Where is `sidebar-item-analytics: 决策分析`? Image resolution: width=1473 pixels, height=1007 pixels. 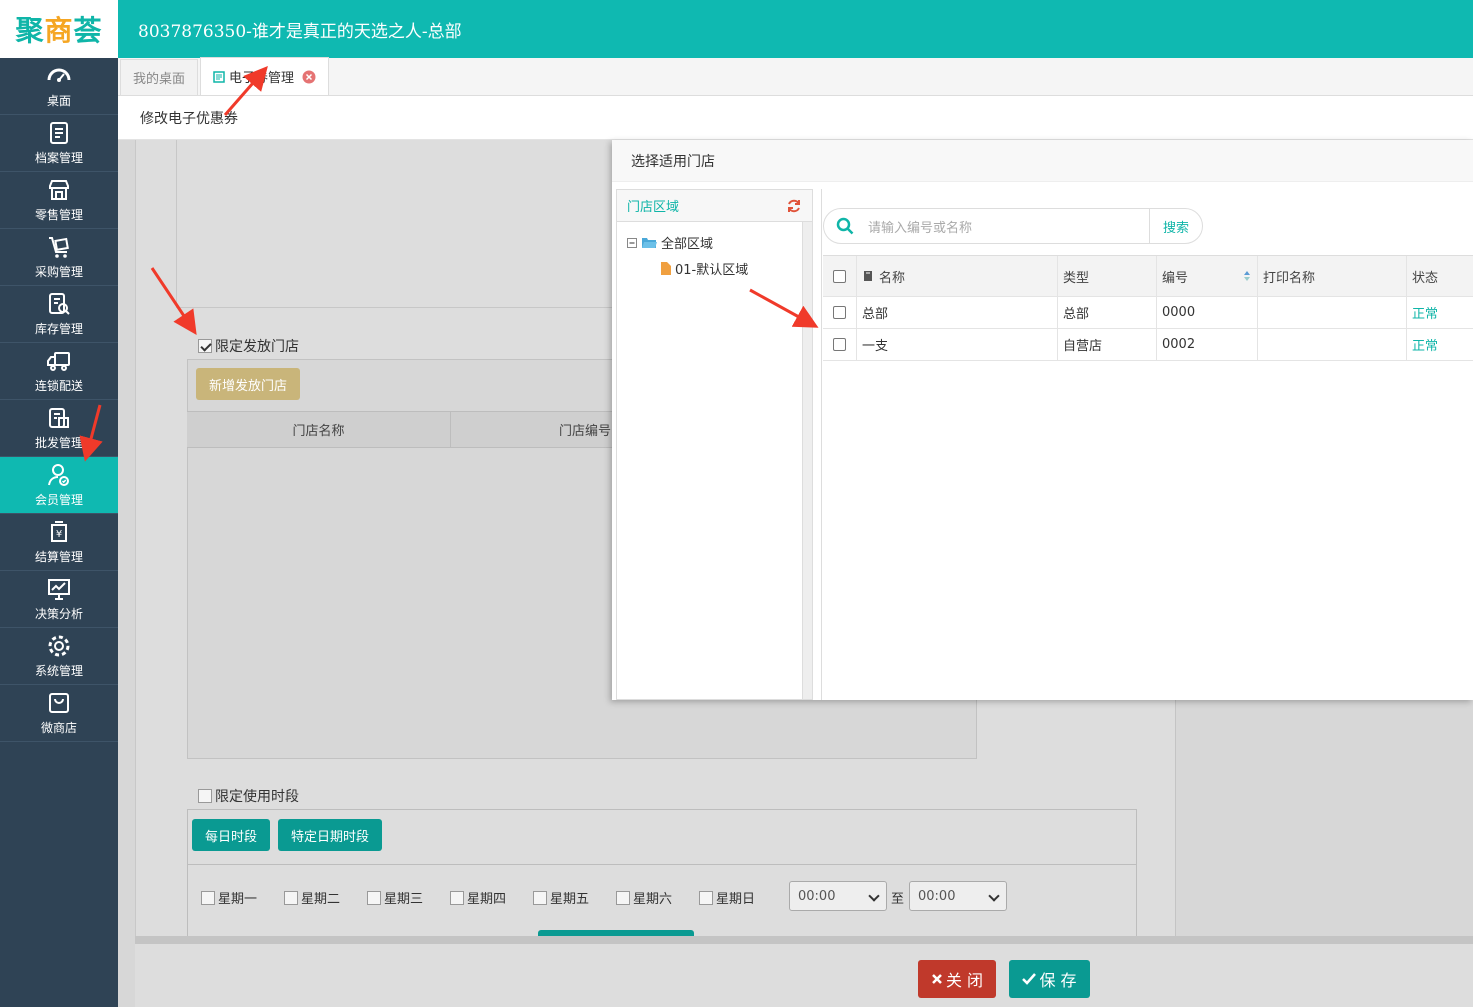
sidebar-item-analytics: 决策分析 is located at coordinates (59, 599).